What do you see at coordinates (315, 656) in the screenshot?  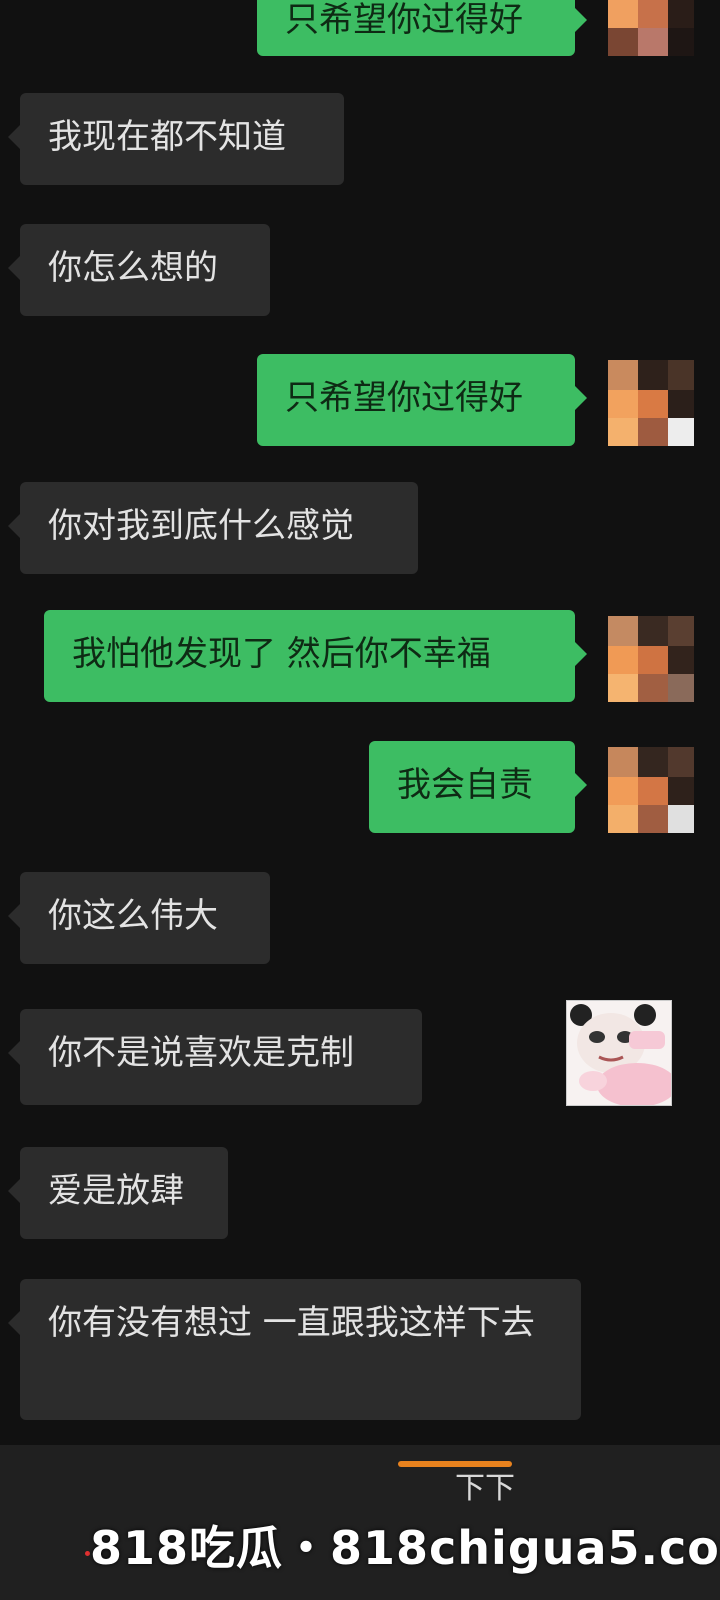 I see `message-bubble-sent: 我怕他发现了 然后你不幸福` at bounding box center [315, 656].